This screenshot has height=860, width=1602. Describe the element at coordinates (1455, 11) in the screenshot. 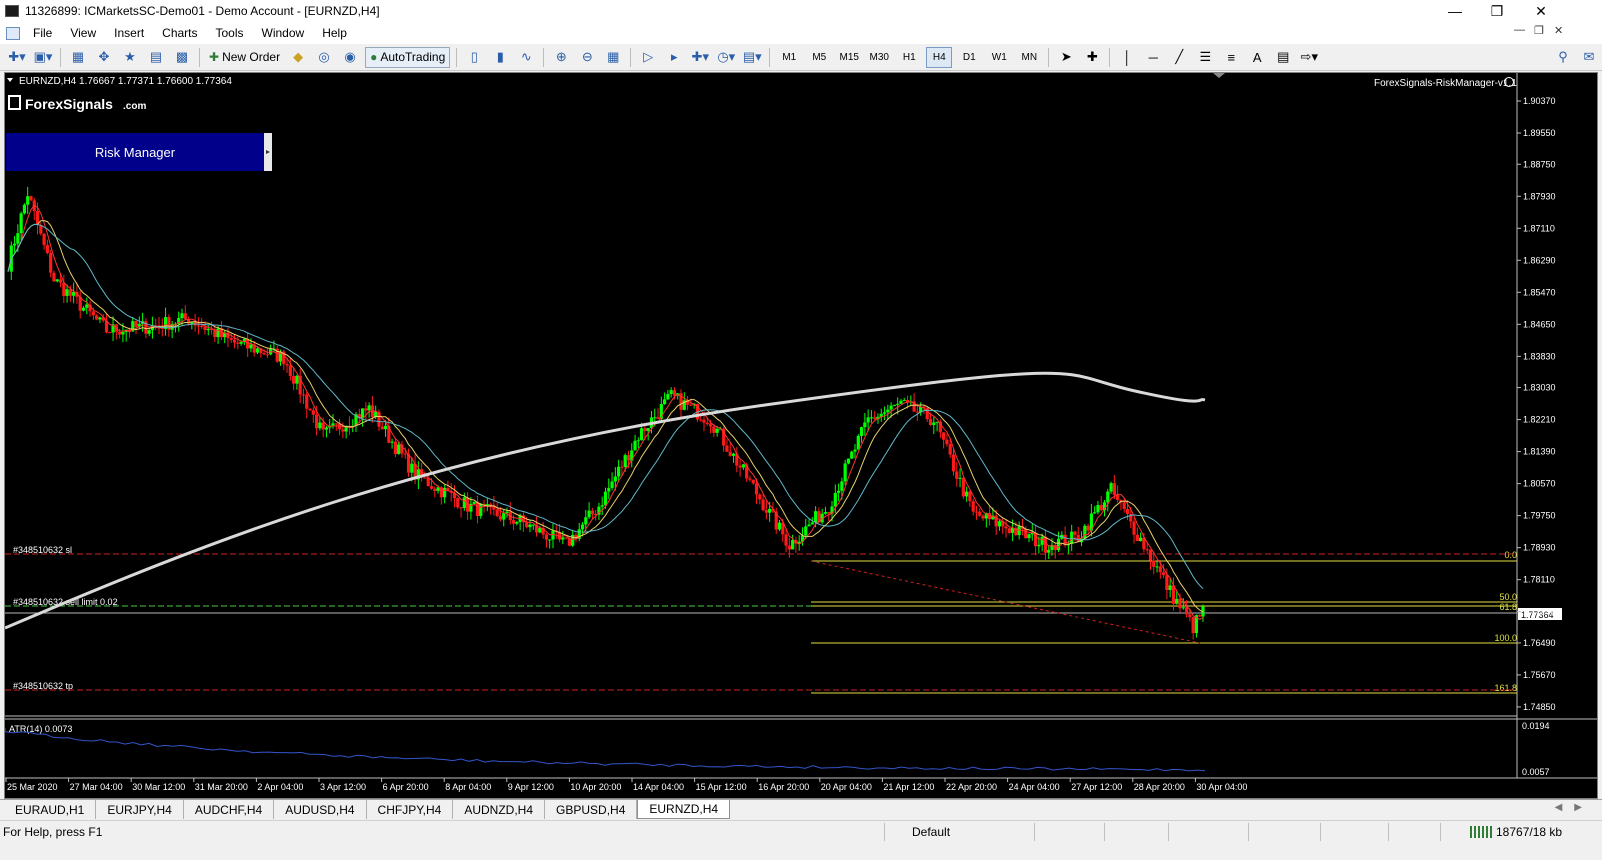

I see `minimize-button: —` at that location.